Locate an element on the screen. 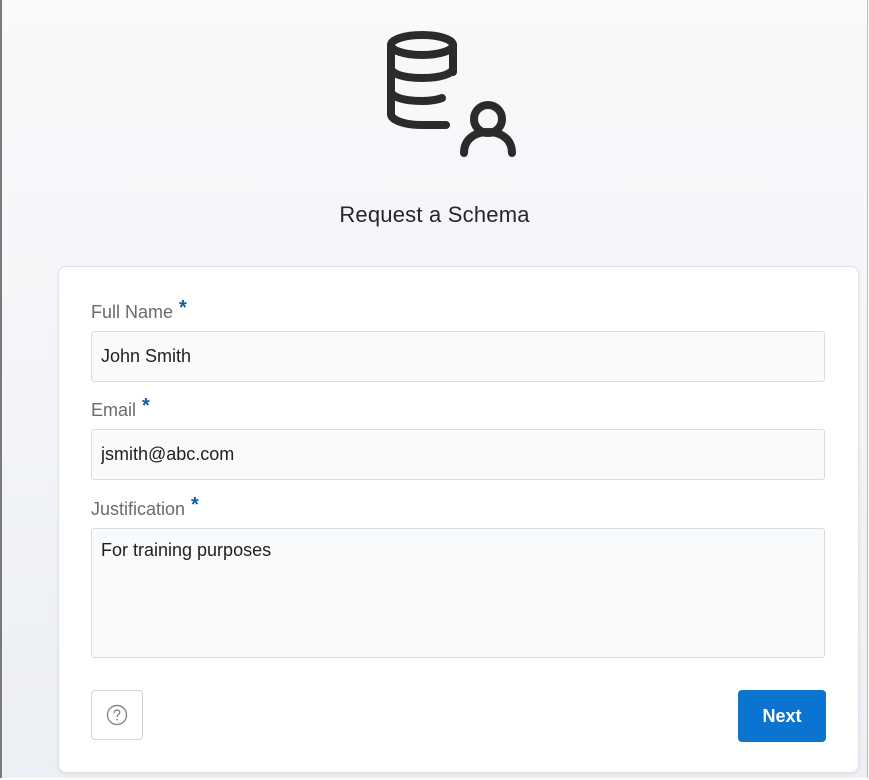  help-button is located at coordinates (117, 715).